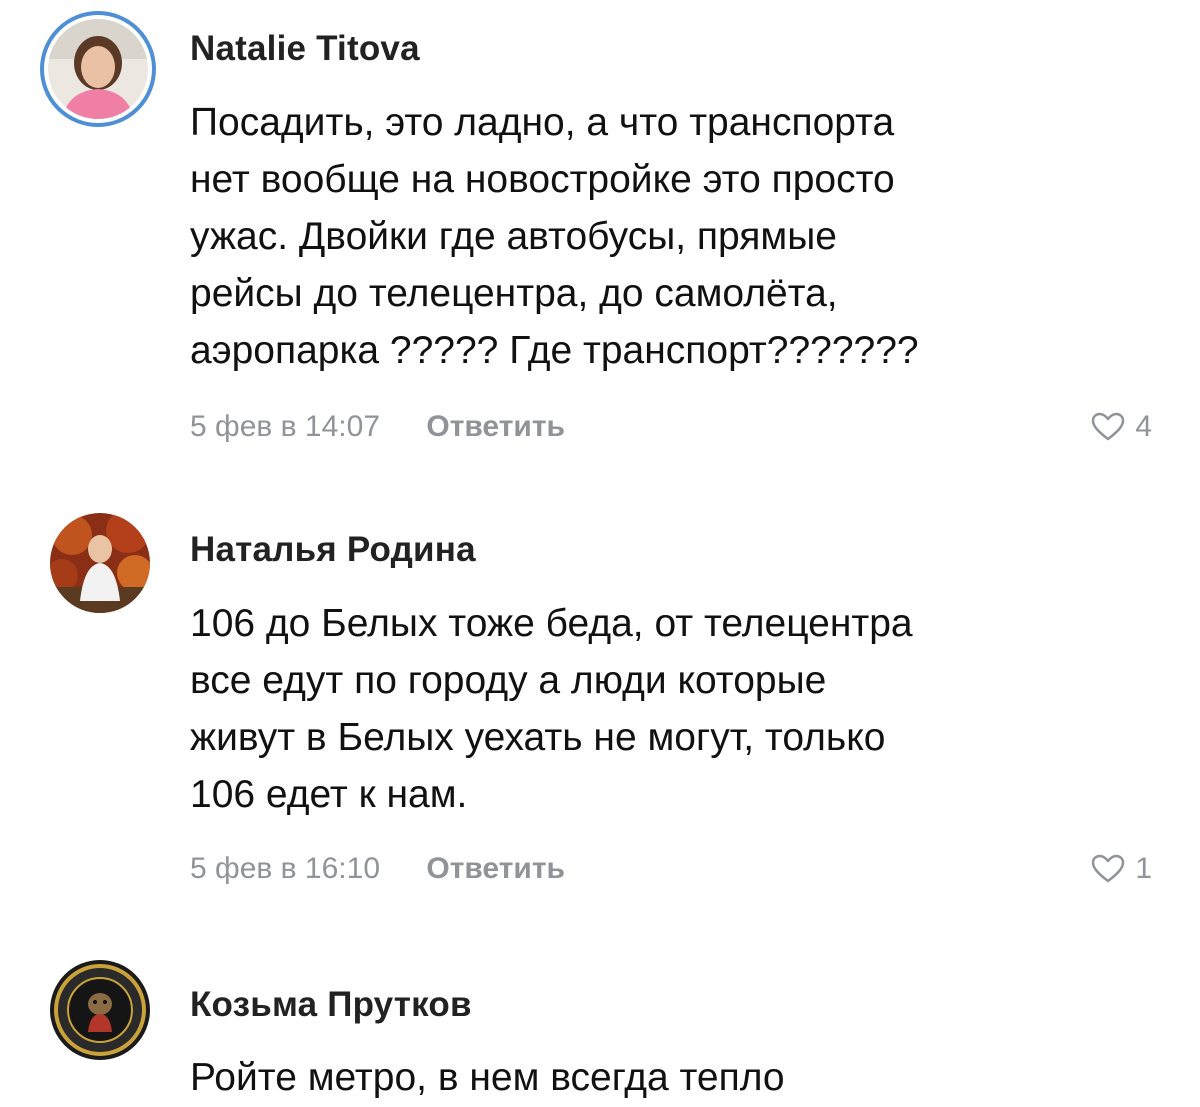 The image size is (1200, 1107). I want to click on like-button: 4, so click(1121, 427).